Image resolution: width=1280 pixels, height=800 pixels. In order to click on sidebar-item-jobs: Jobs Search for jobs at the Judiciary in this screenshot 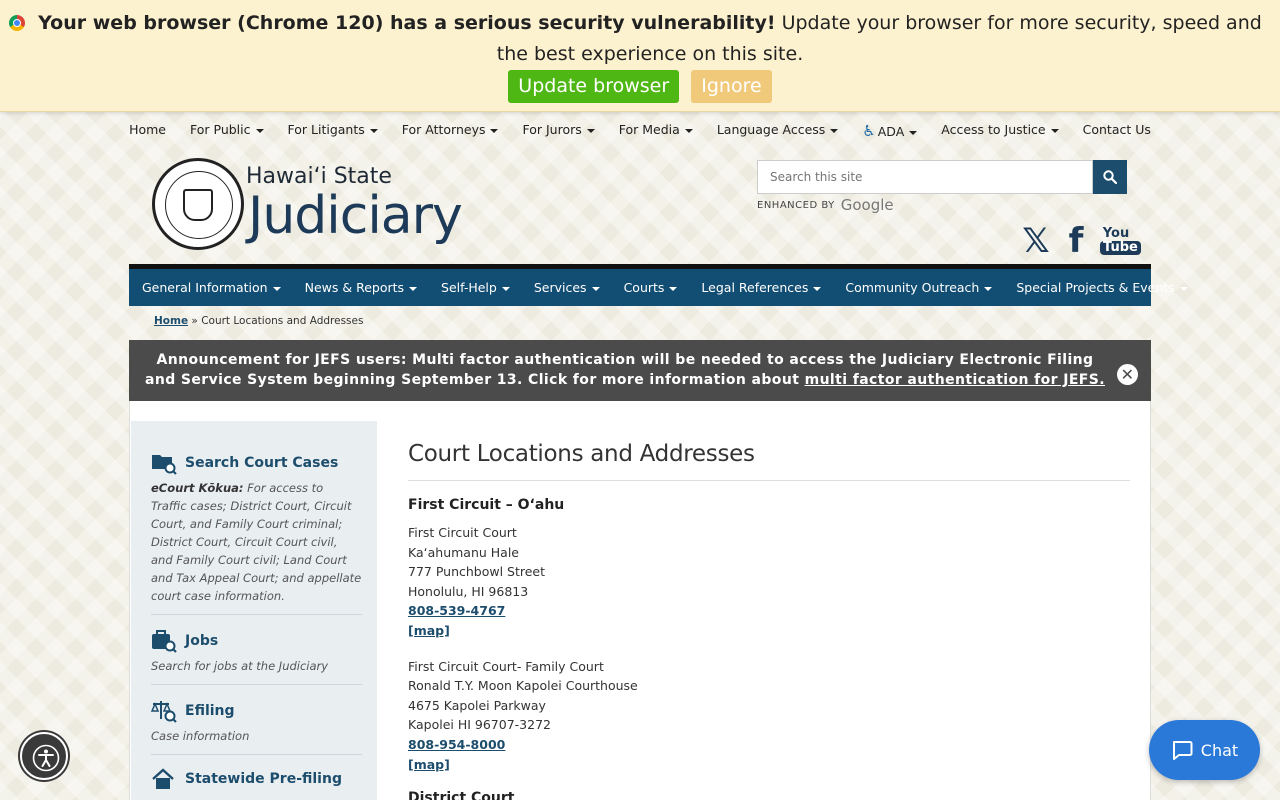, I will do `click(256, 650)`.